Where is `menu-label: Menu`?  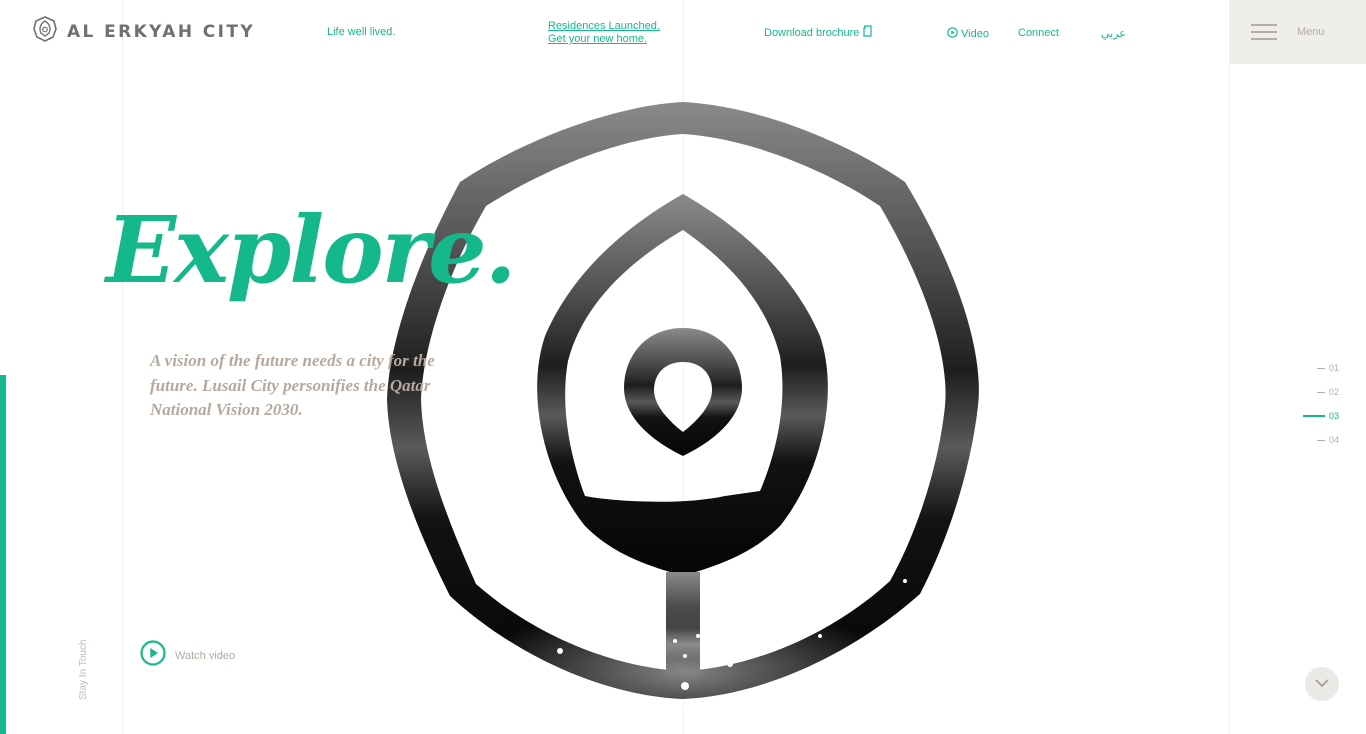 menu-label: Menu is located at coordinates (1311, 32).